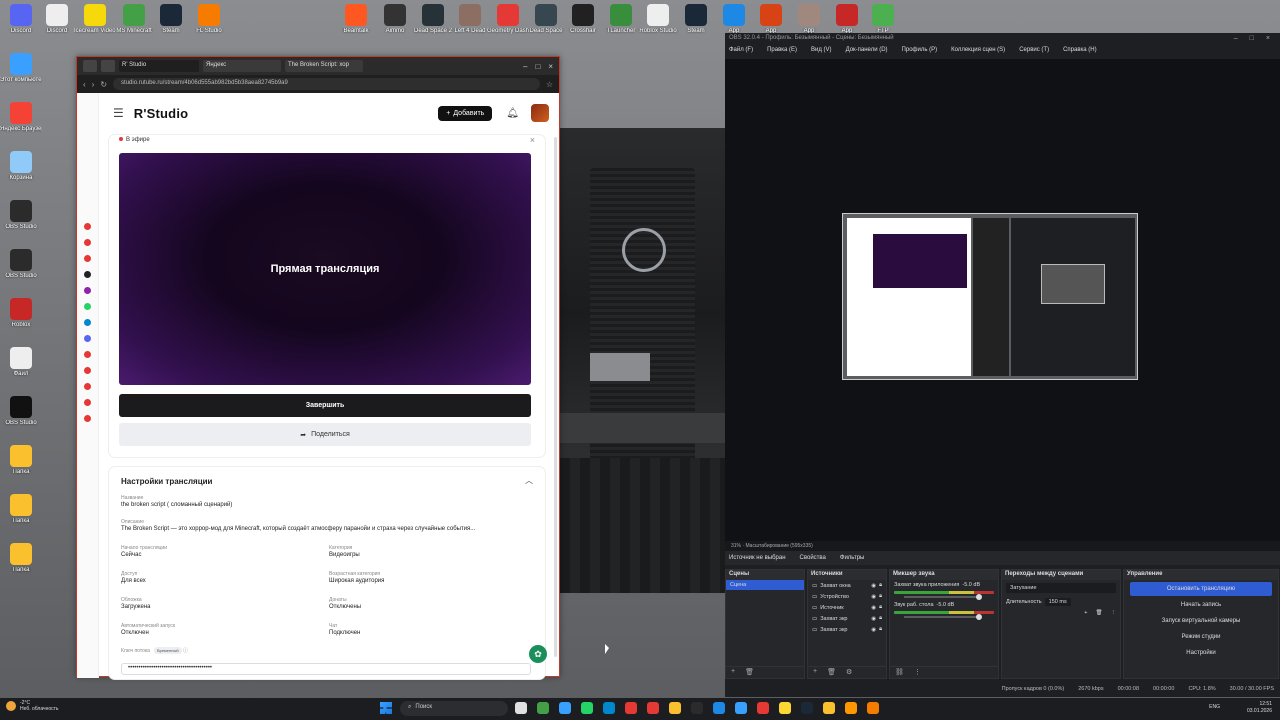  Describe the element at coordinates (32, 706) in the screenshot. I see `weather-widget: -2°C Неб. облачность` at that location.